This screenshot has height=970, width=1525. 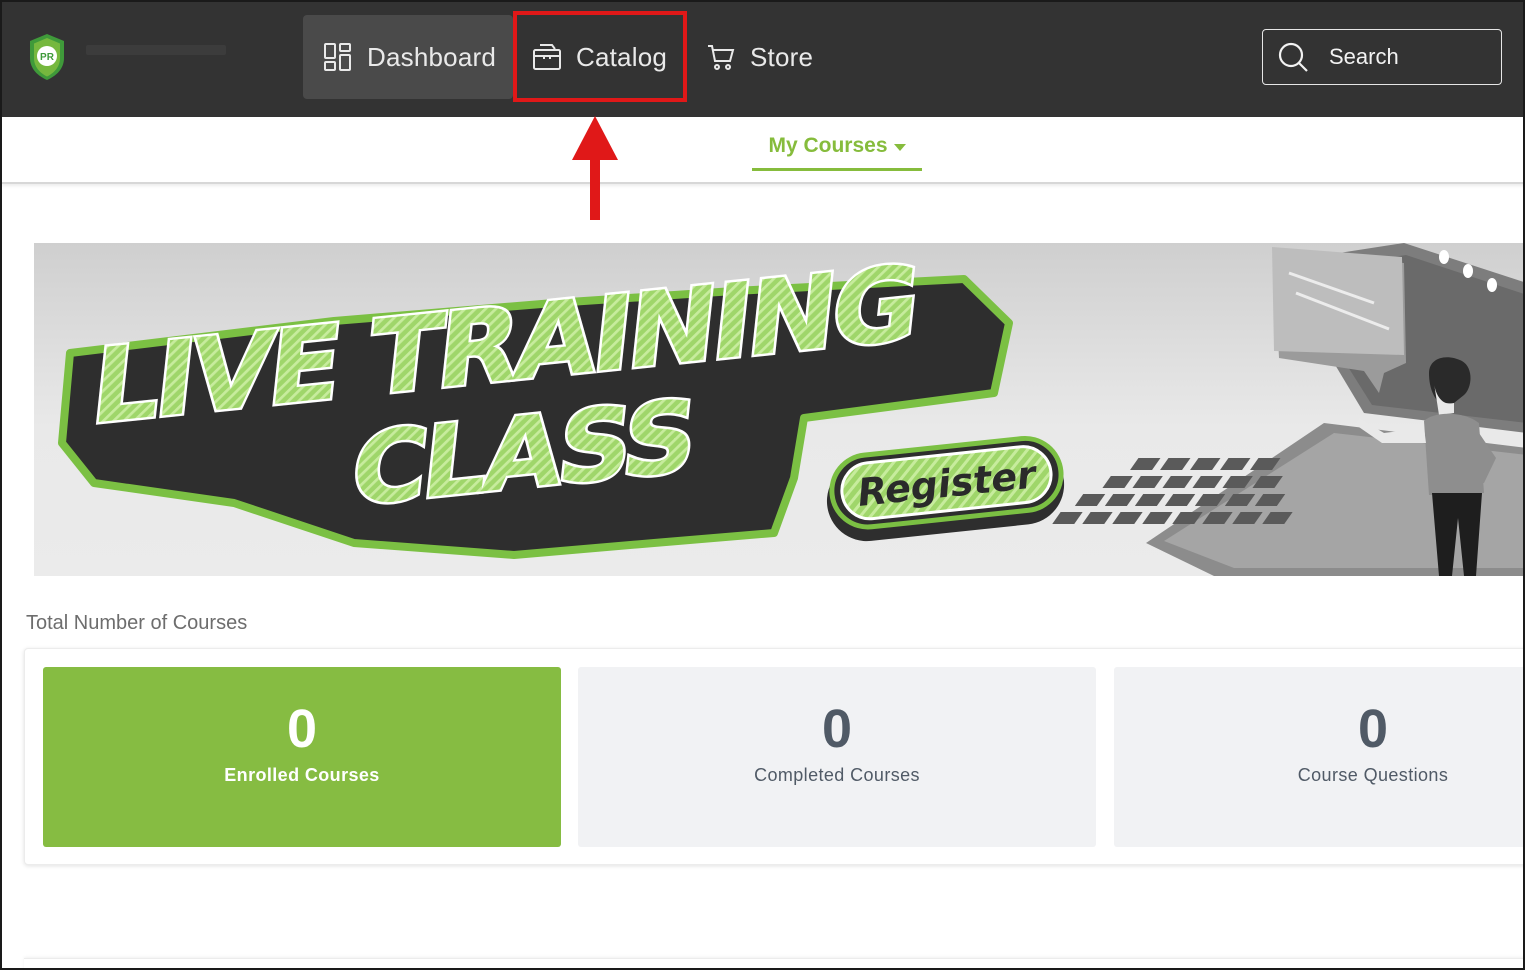 What do you see at coordinates (828, 145) in the screenshot?
I see `my-courses-label: My Courses` at bounding box center [828, 145].